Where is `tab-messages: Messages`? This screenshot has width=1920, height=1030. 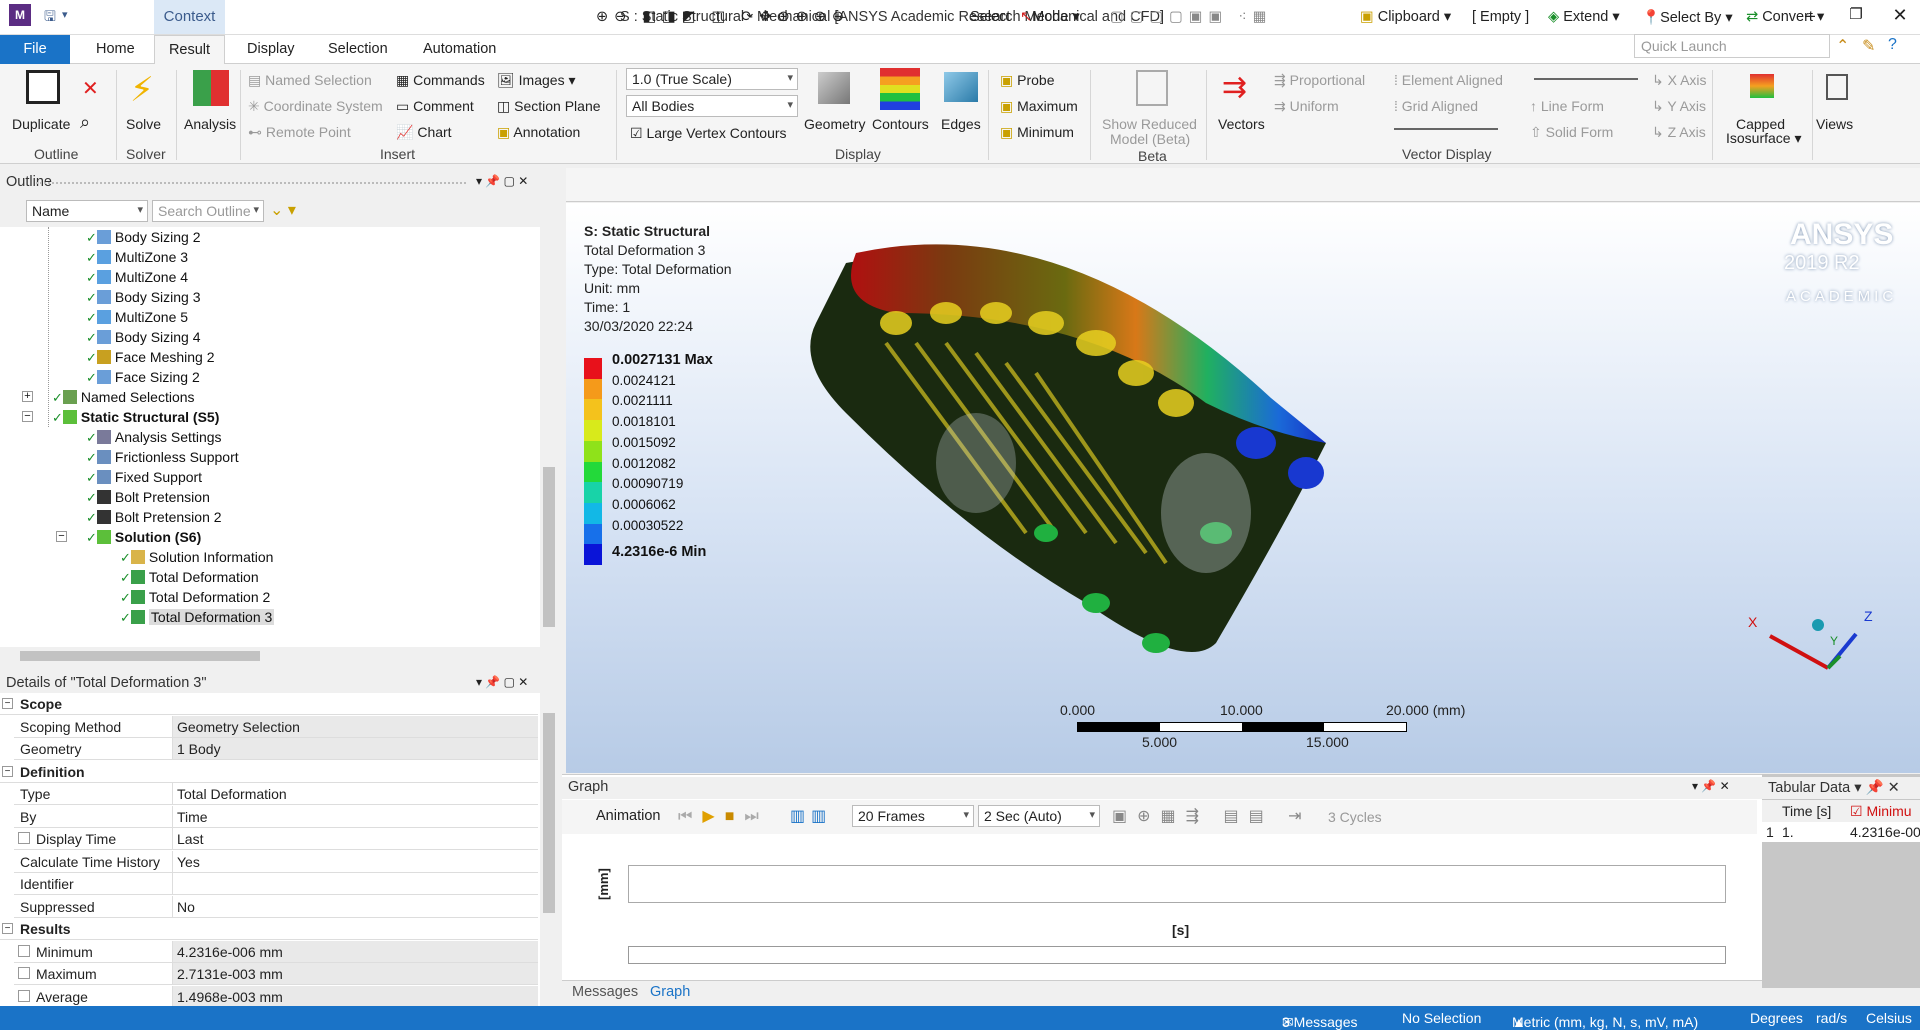 tab-messages: Messages is located at coordinates (605, 992).